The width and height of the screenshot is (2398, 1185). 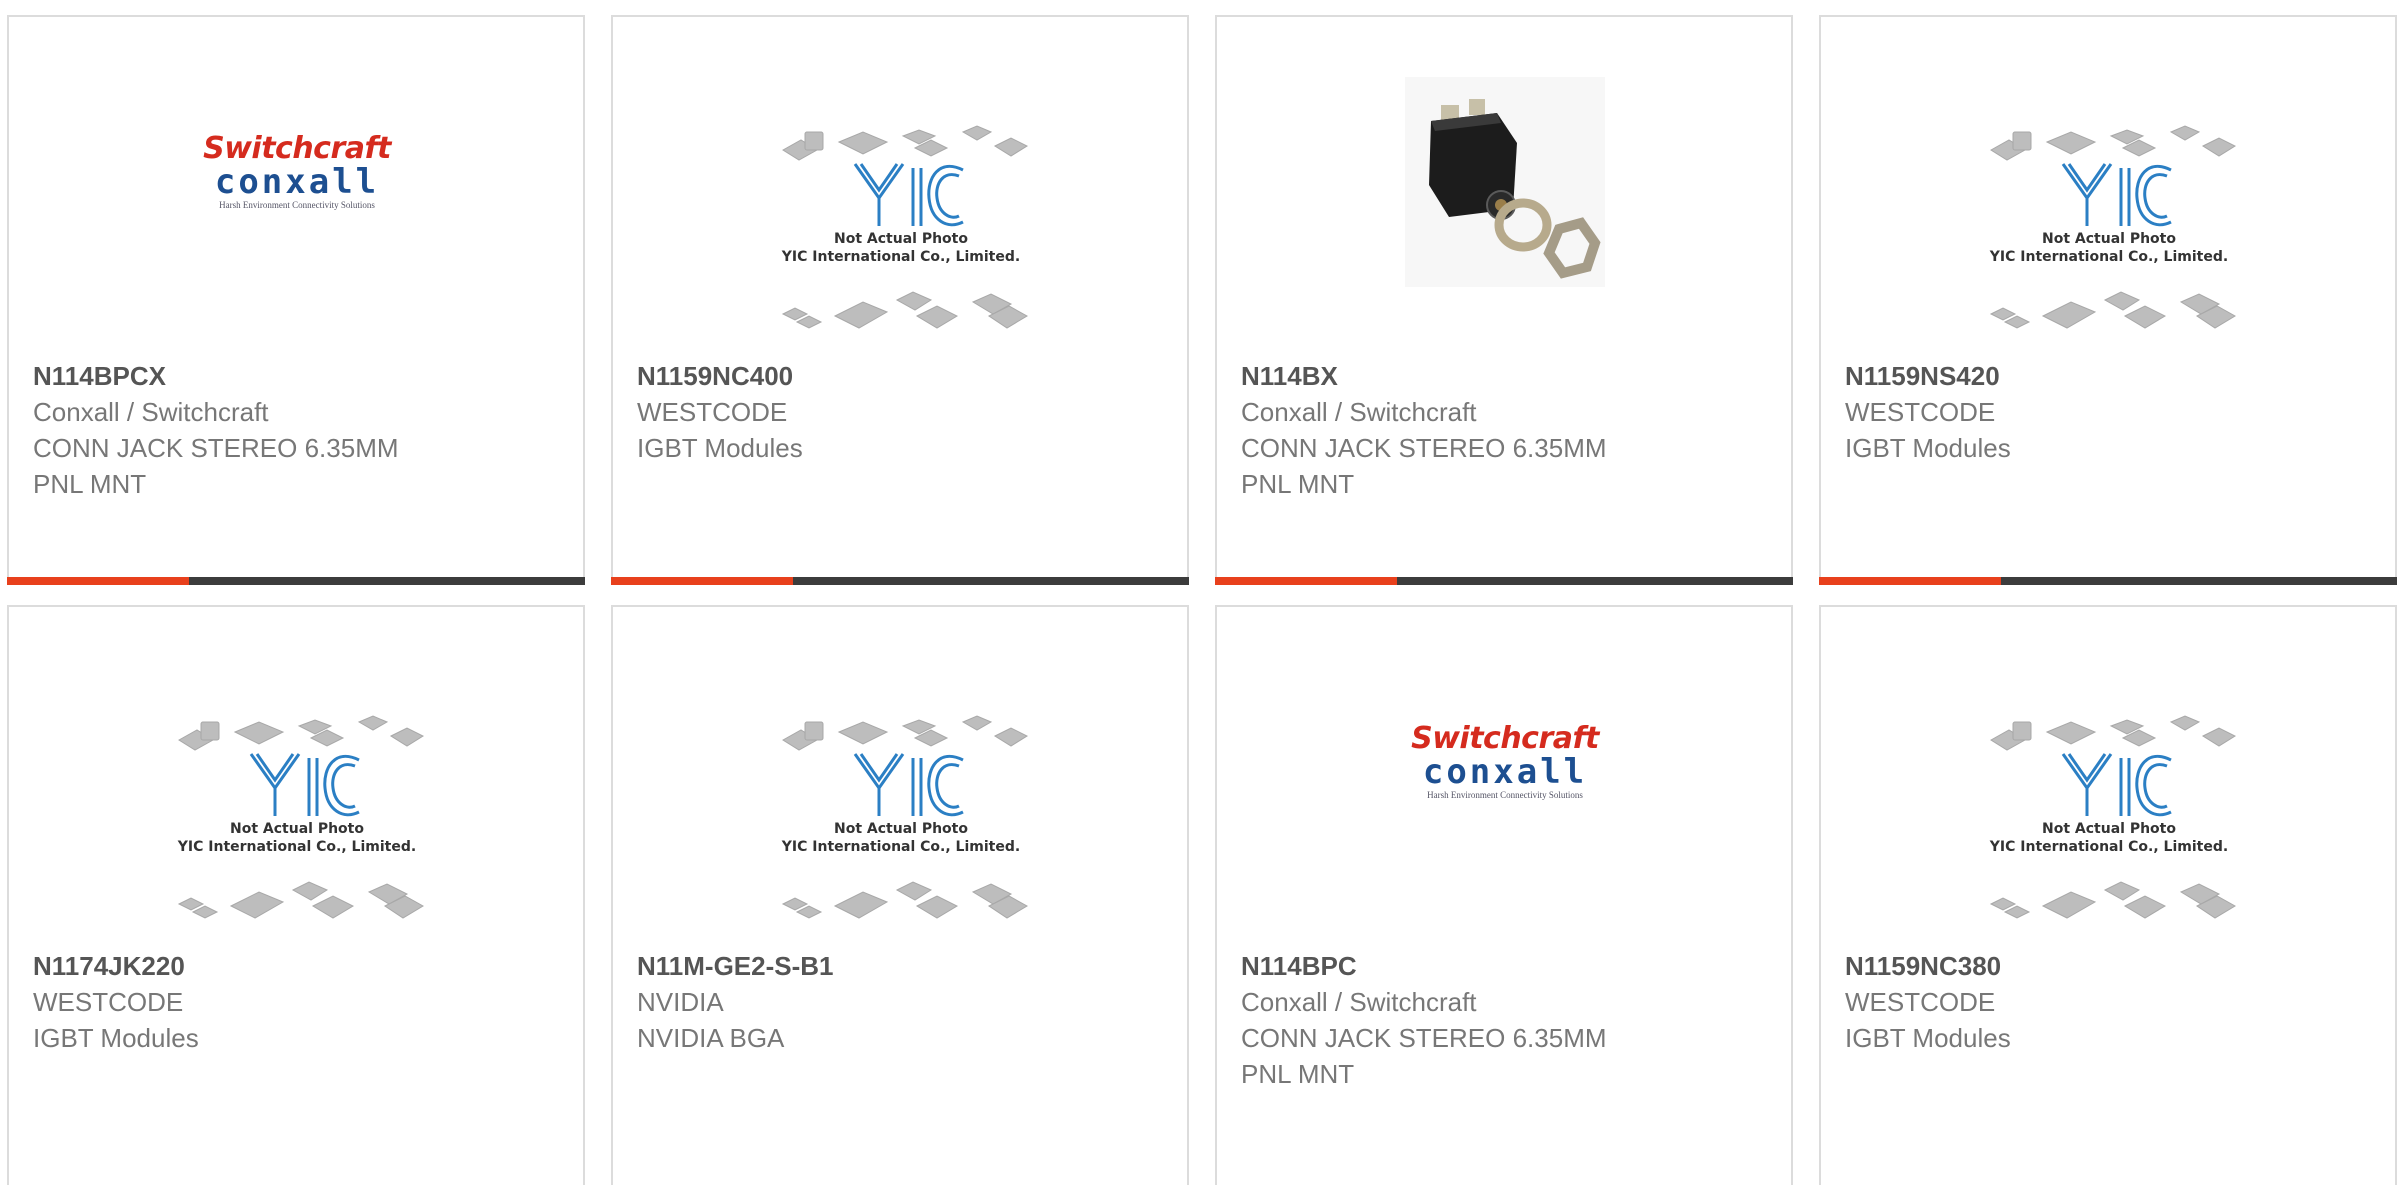 I want to click on part-number: N114BX, so click(x=1504, y=376).